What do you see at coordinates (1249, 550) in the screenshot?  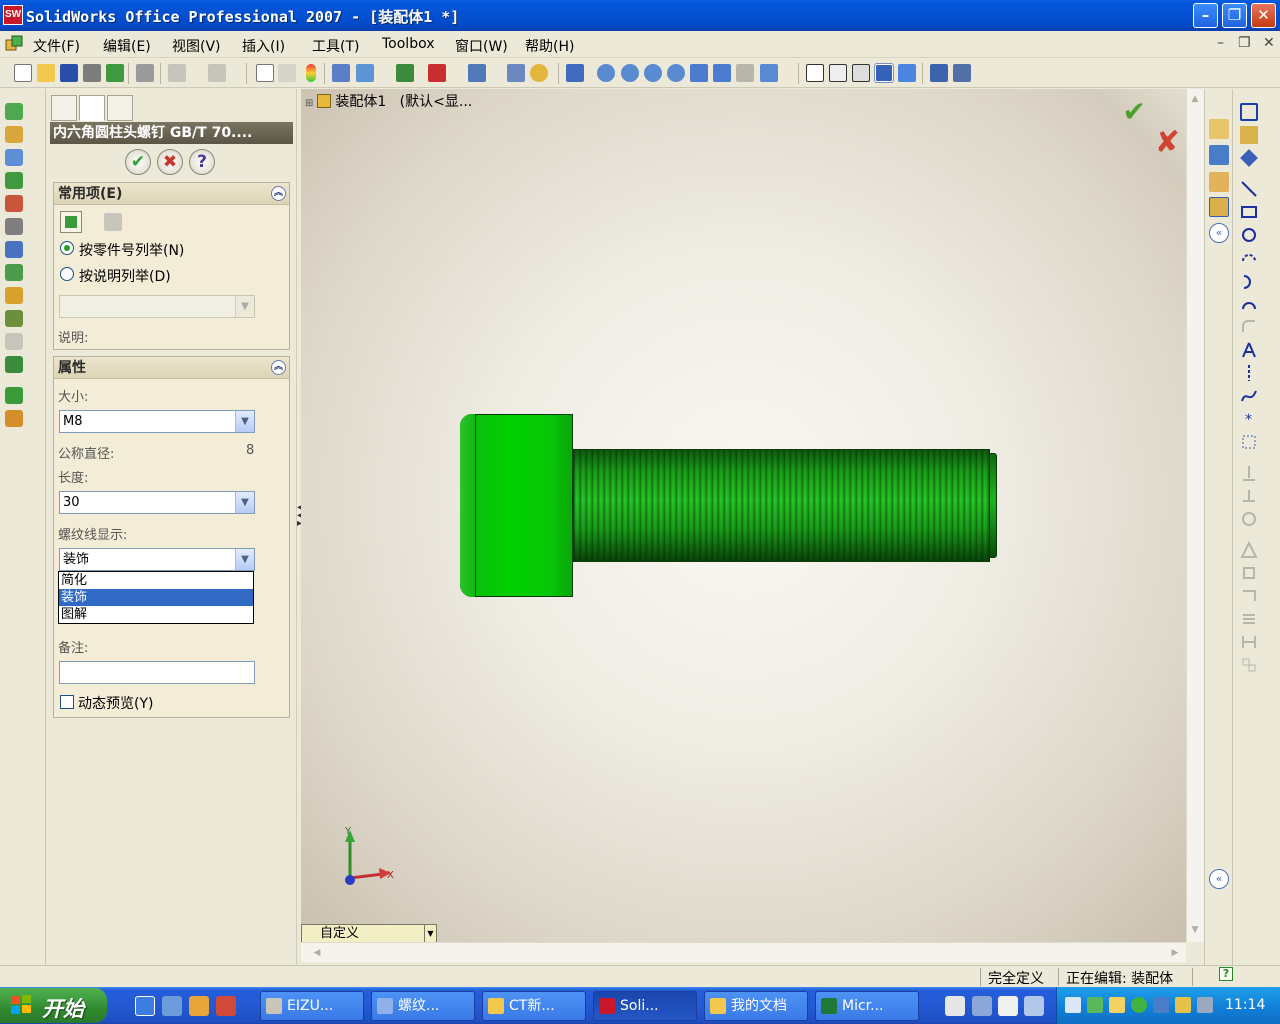 I see `trim-entities-icon` at bounding box center [1249, 550].